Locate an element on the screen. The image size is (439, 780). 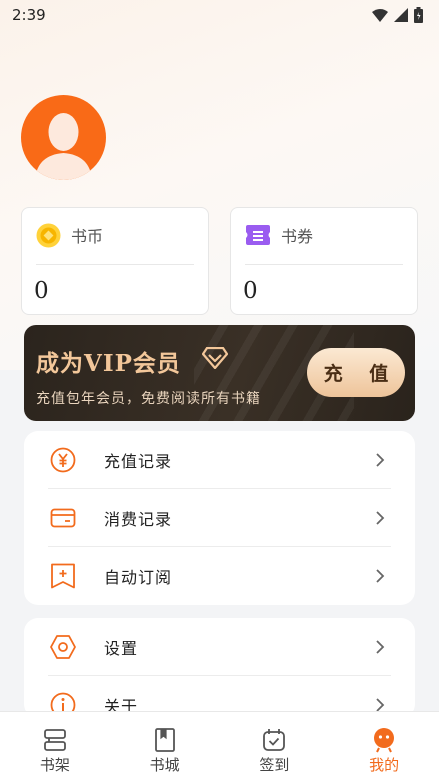
avatar is located at coordinates (63, 137).